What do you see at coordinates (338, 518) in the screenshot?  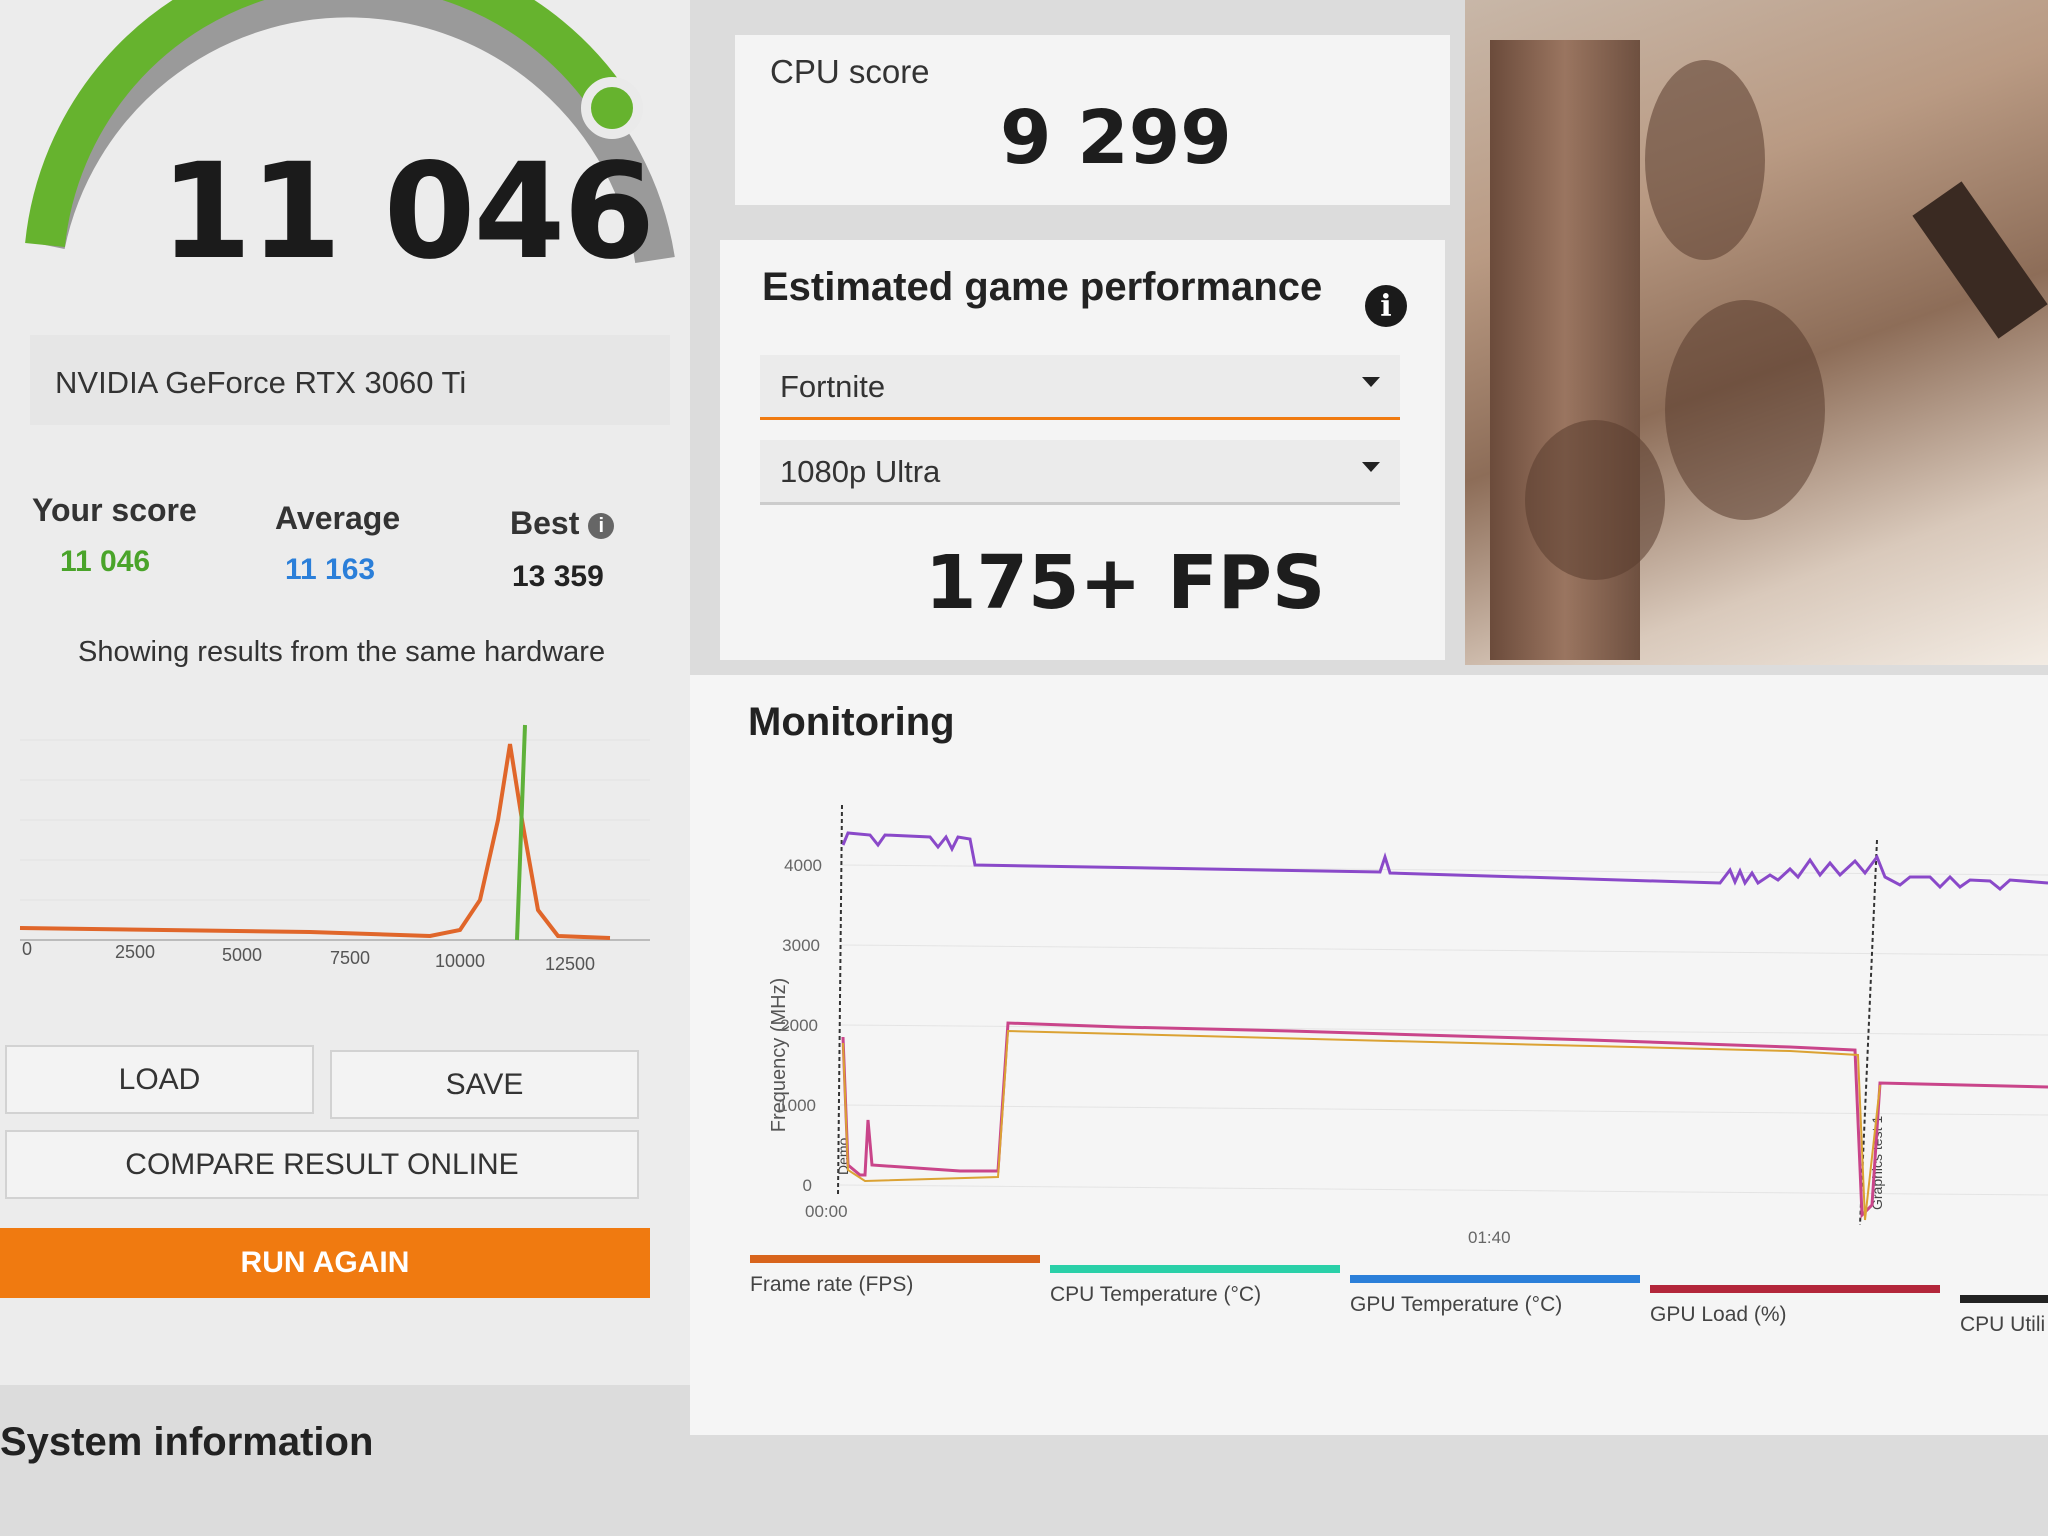 I see `average-label: Average` at bounding box center [338, 518].